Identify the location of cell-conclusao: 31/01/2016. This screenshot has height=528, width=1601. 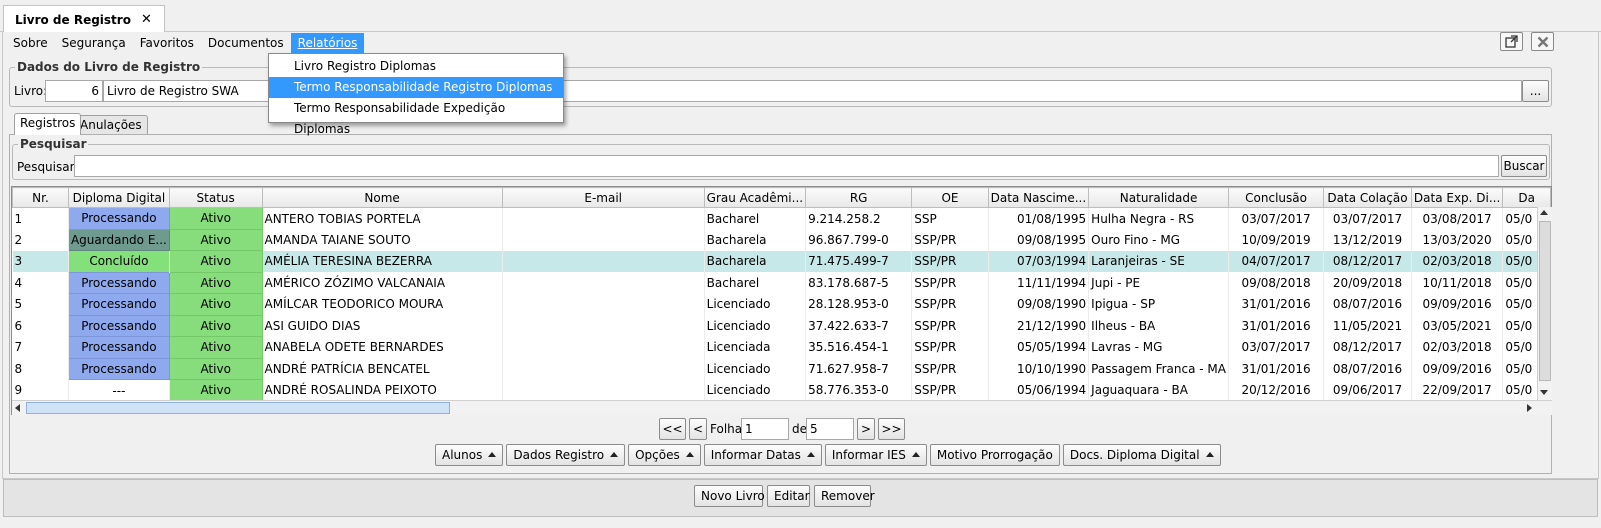
(1276, 326).